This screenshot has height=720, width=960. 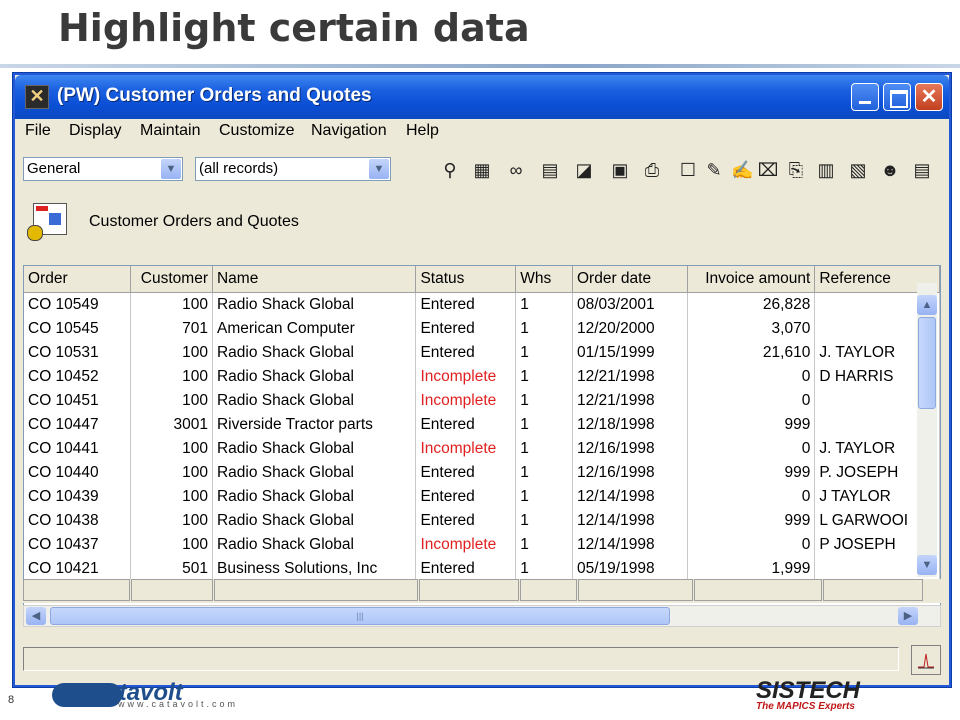 What do you see at coordinates (257, 131) in the screenshot?
I see `menu-customize: Customize` at bounding box center [257, 131].